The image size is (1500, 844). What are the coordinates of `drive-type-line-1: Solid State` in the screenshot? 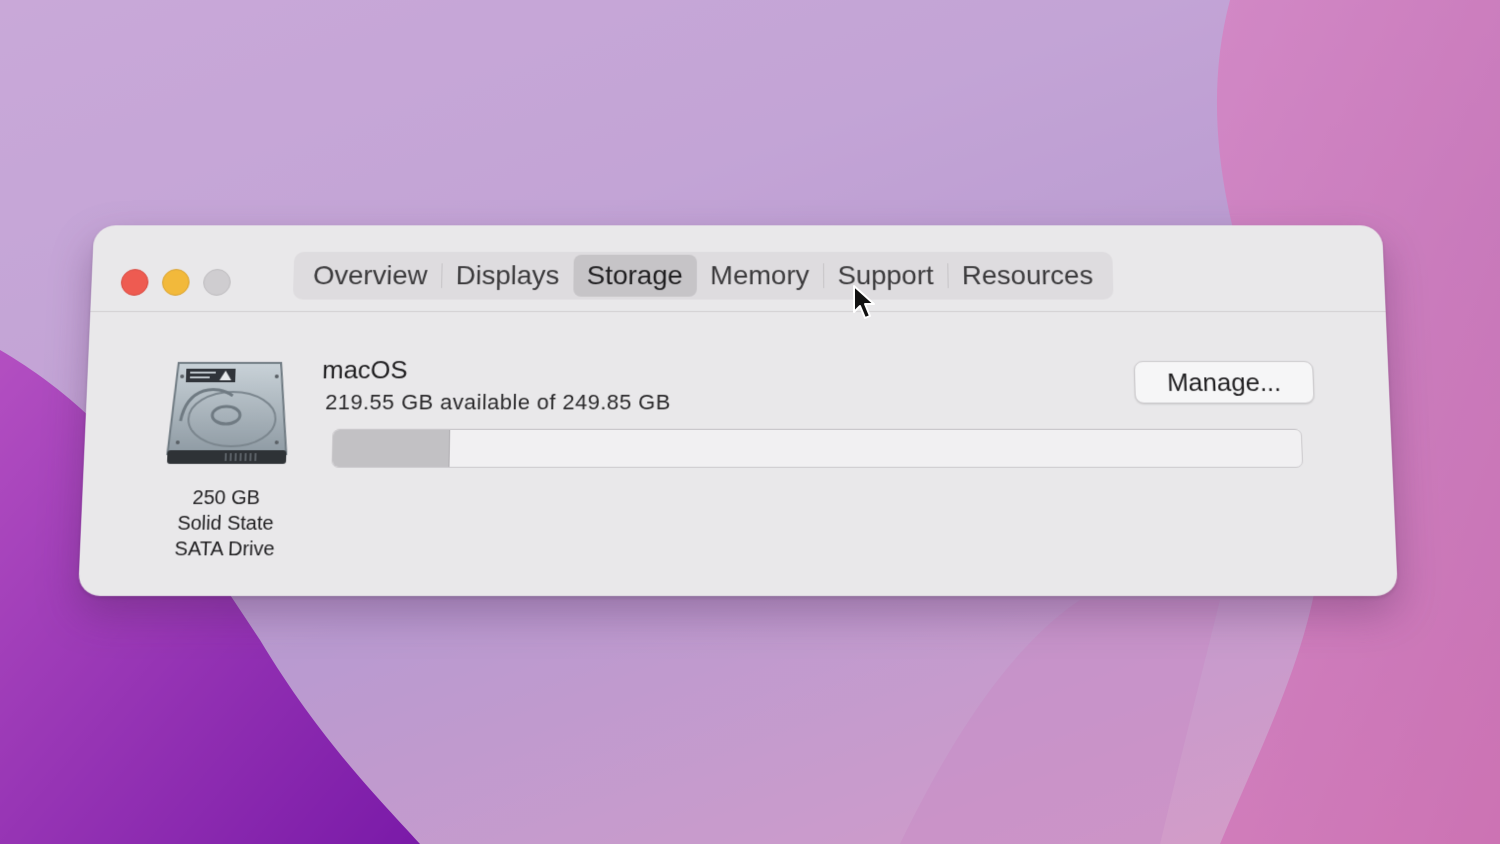 It's located at (225, 523).